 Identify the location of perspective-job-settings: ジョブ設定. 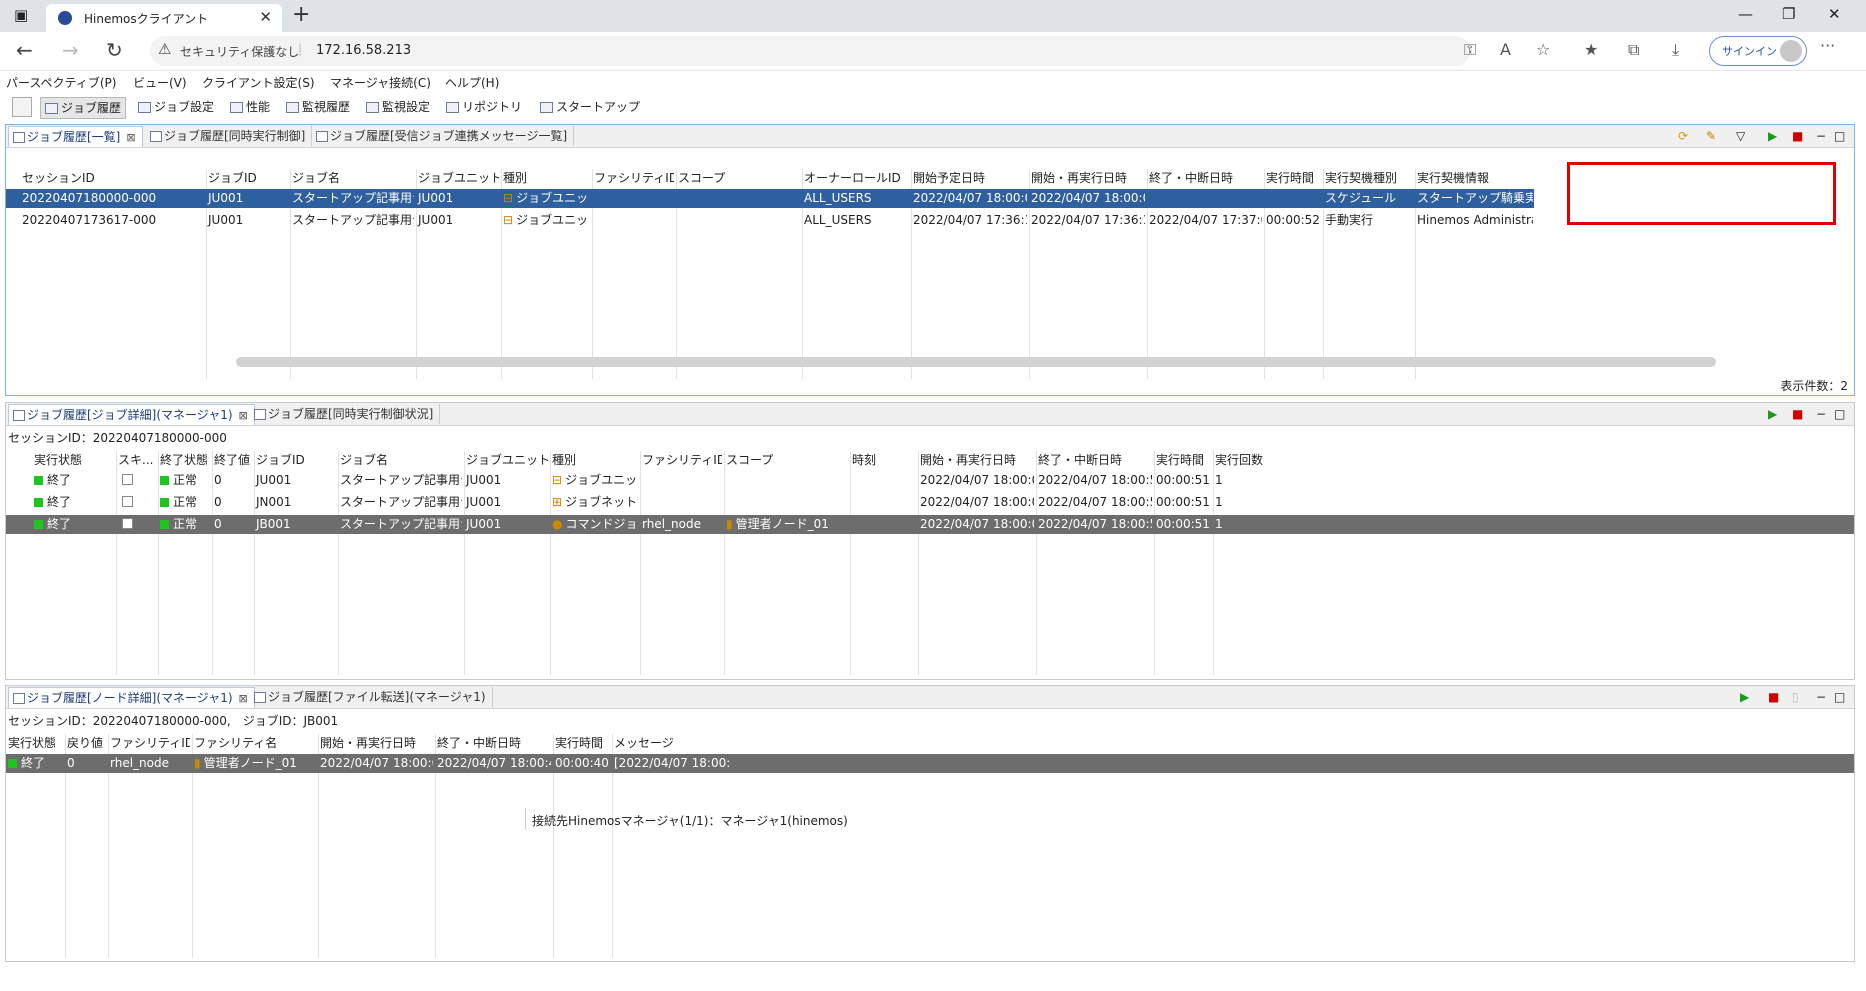
(176, 107).